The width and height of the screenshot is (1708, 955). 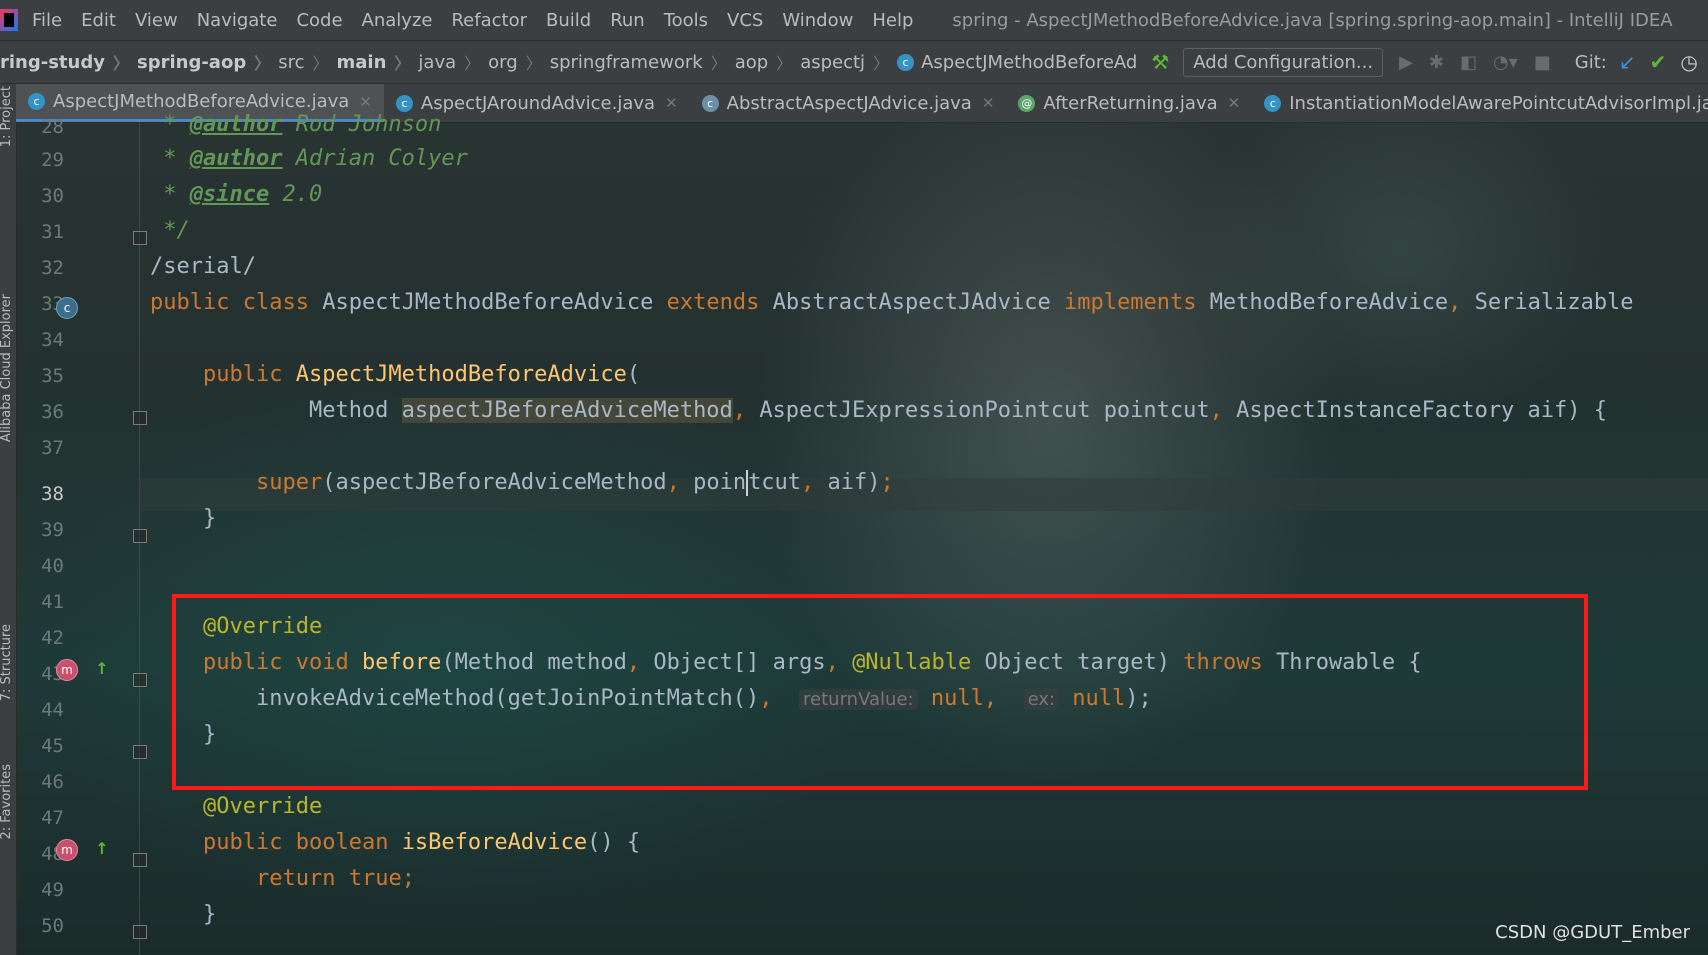 What do you see at coordinates (1017, 62) in the screenshot?
I see `breadcrumb-class: c AspectJMethodBeforeAd` at bounding box center [1017, 62].